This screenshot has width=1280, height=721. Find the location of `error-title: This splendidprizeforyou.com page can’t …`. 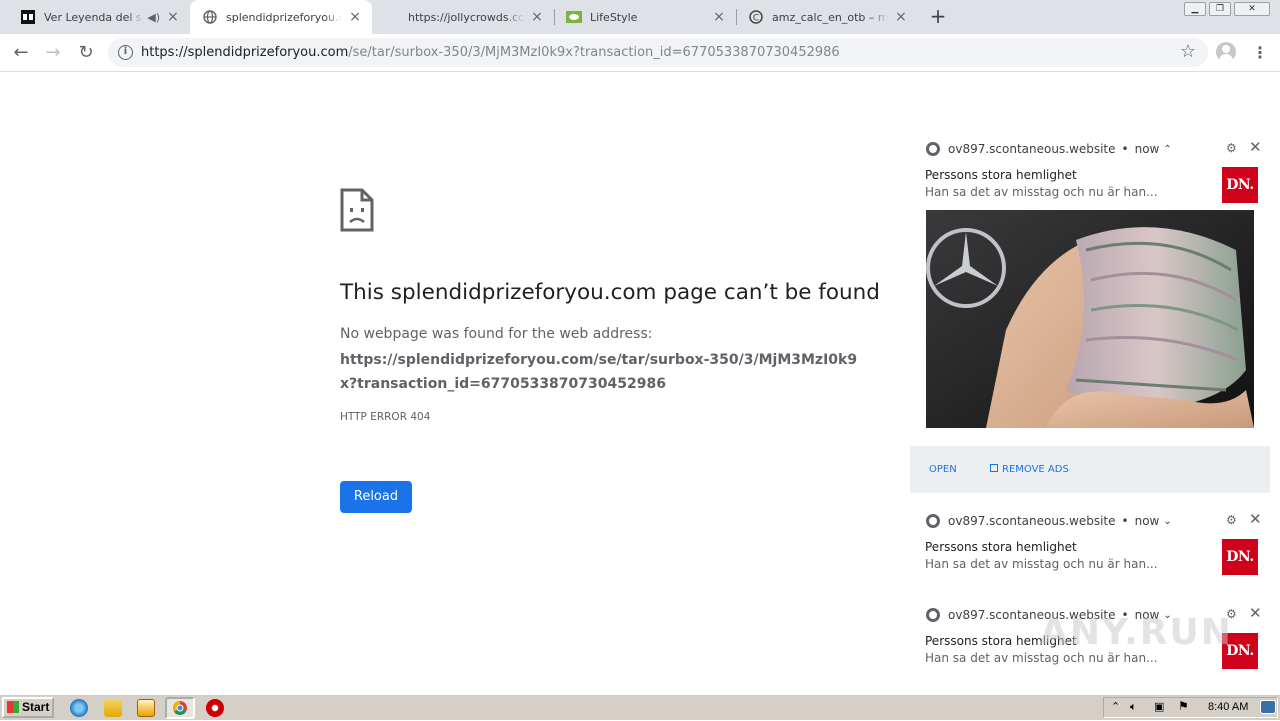

error-title: This splendidprizeforyou.com page can’t … is located at coordinates (610, 292).